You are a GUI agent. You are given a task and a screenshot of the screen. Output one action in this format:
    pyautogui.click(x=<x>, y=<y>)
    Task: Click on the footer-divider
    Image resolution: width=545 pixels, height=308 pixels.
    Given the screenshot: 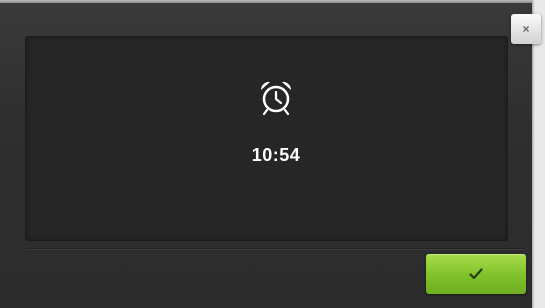 What is the action you would take?
    pyautogui.click(x=275, y=248)
    